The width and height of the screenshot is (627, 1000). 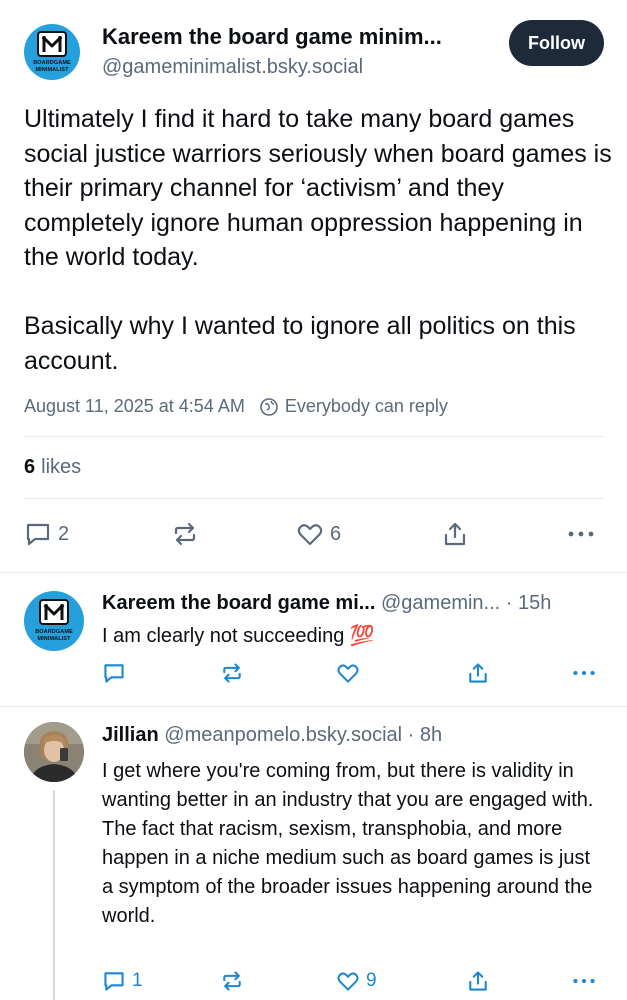 I want to click on reply-header: Jillian @meanpomelo.bsky.social · 8h, so click(x=272, y=735).